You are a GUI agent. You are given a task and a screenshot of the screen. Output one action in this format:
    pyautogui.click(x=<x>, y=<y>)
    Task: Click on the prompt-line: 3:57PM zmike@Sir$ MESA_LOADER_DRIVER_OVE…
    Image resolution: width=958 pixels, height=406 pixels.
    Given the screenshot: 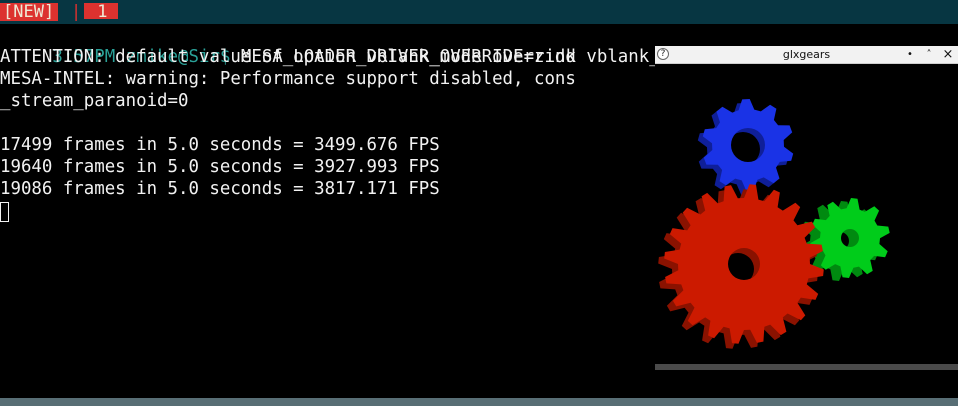 What is the action you would take?
    pyautogui.click(x=434, y=45)
    